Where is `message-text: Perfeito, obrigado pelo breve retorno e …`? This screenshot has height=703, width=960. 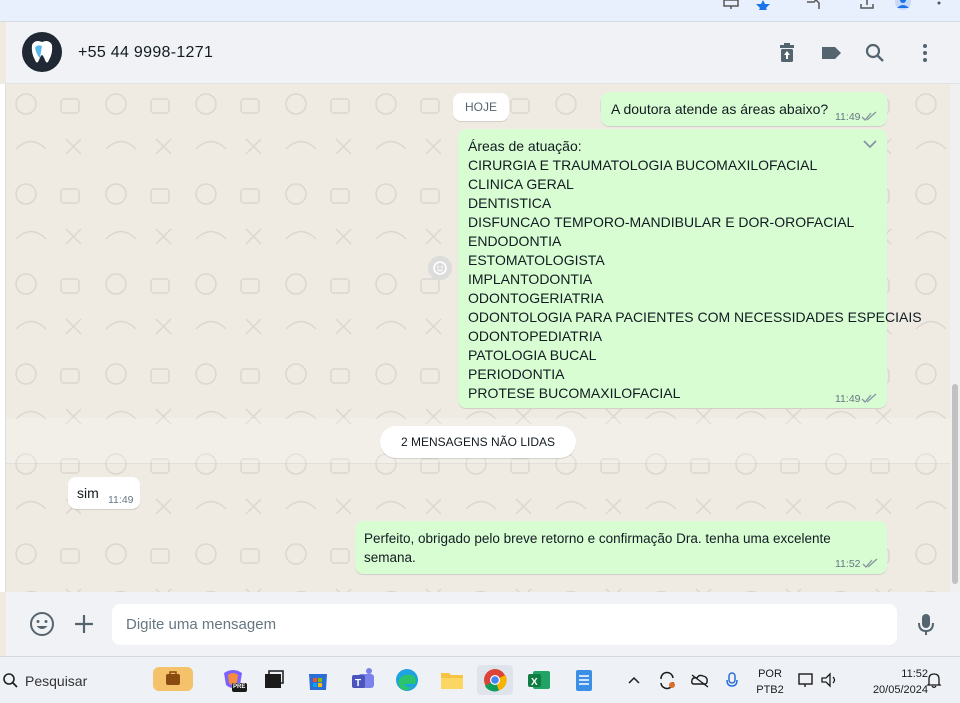
message-text: Perfeito, obrigado pelo breve retorno e … is located at coordinates (597, 548).